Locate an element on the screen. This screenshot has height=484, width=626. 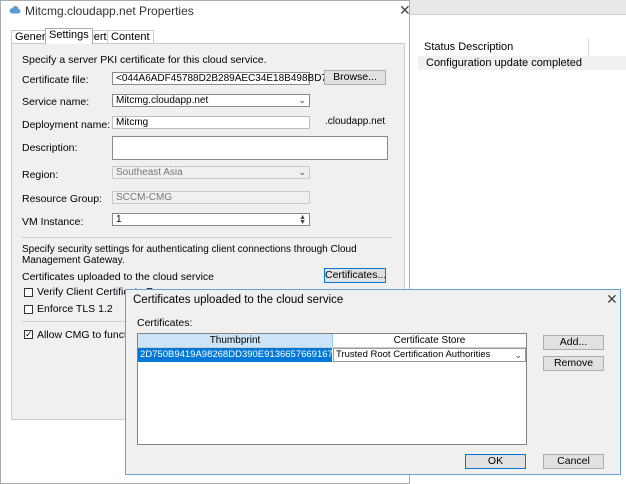
column-header-thumbprint: Thumbprint is located at coordinates (235, 341).